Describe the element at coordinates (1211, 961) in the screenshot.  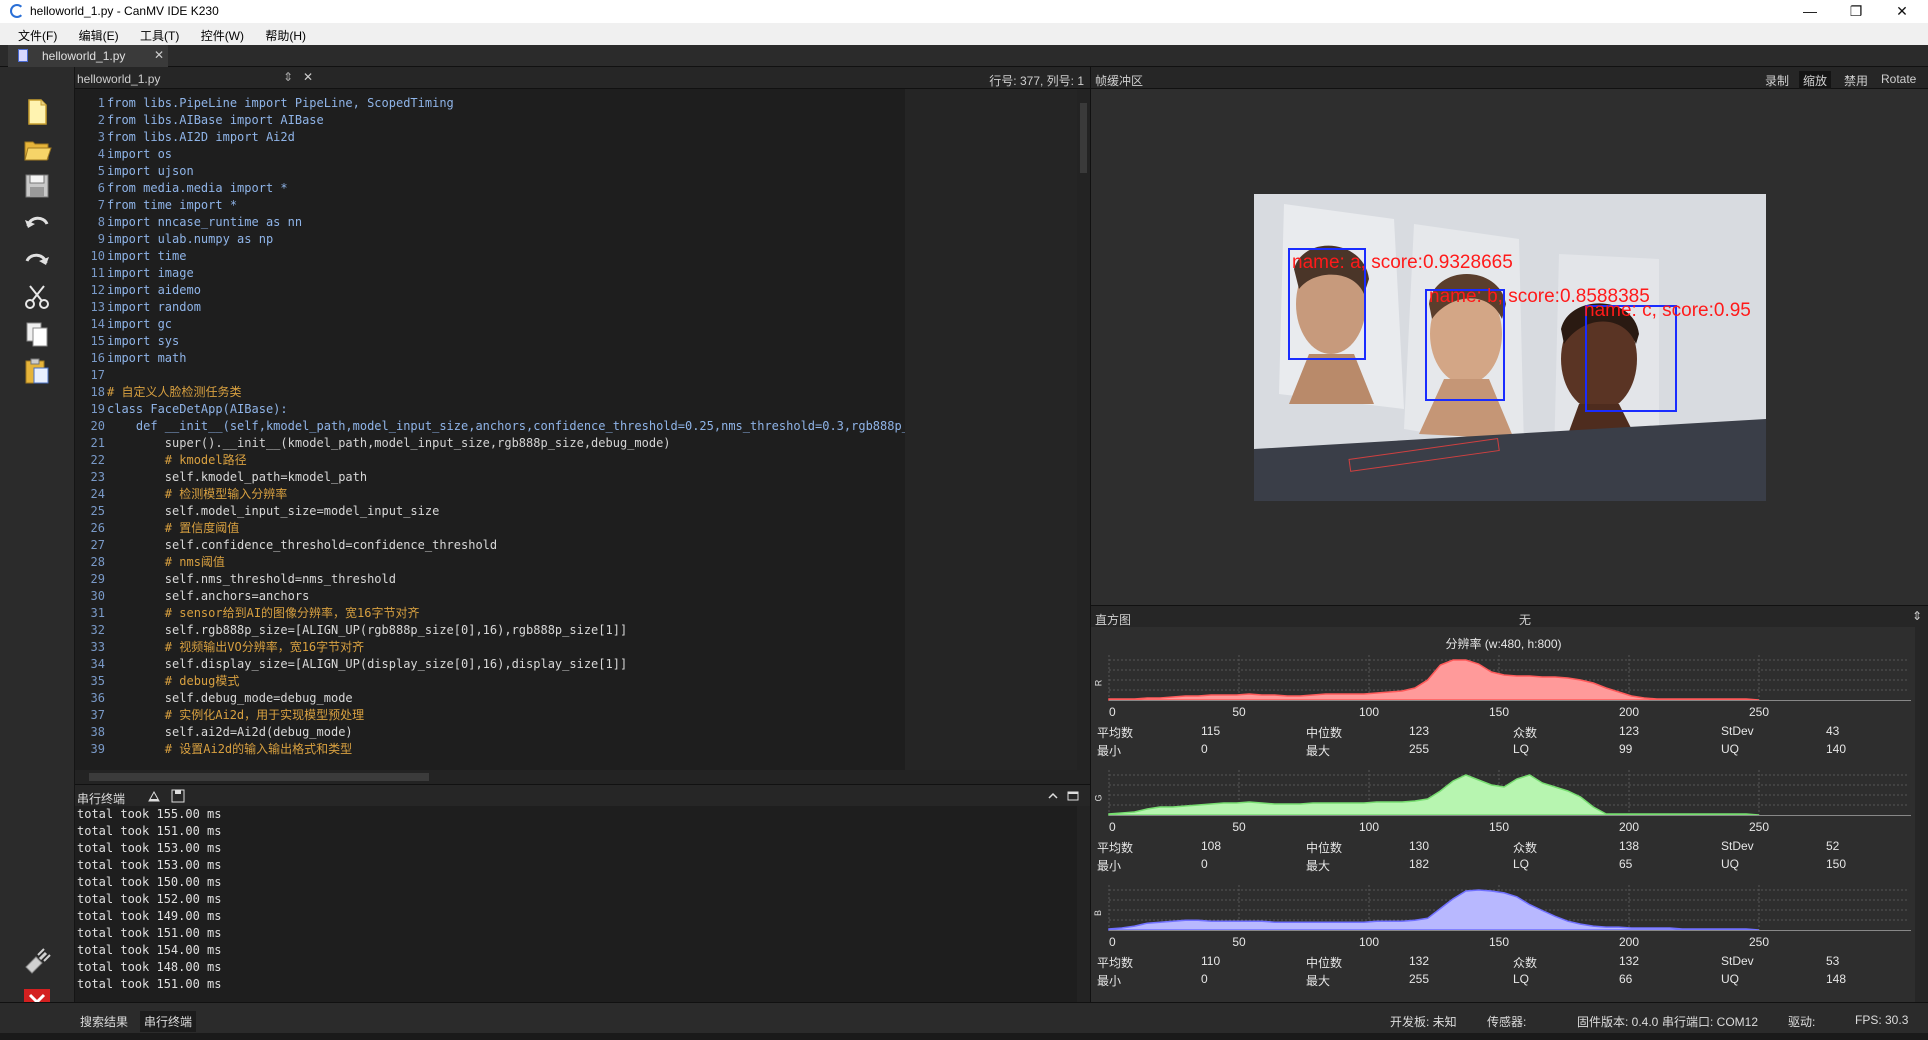
I see `stat-value: 110` at that location.